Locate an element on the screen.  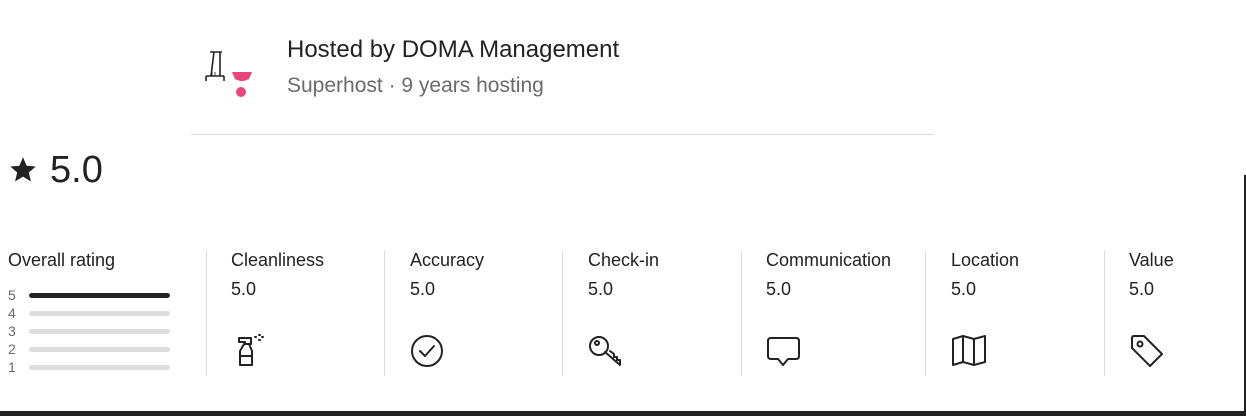
rating-value: 5.0 is located at coordinates (76, 169).